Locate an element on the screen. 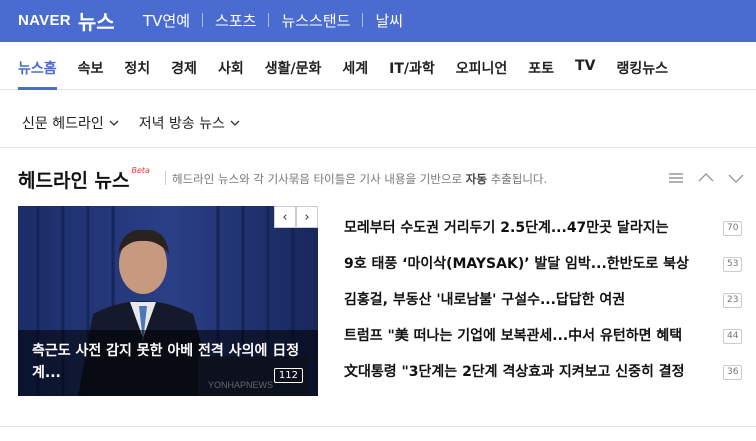  prev-arrow-icon: ‹ is located at coordinates (285, 217).